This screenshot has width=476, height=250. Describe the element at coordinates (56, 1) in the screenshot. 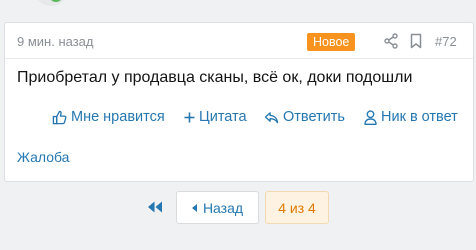

I see `online-status-icon` at that location.